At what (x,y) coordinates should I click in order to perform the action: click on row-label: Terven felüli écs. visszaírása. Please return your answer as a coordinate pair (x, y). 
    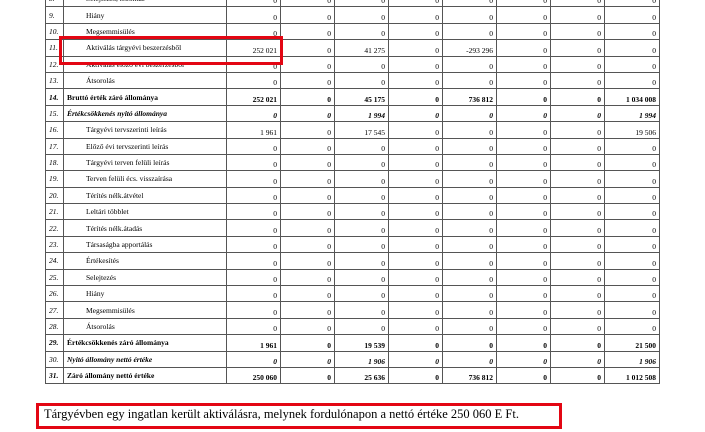
    Looking at the image, I should click on (145, 179).